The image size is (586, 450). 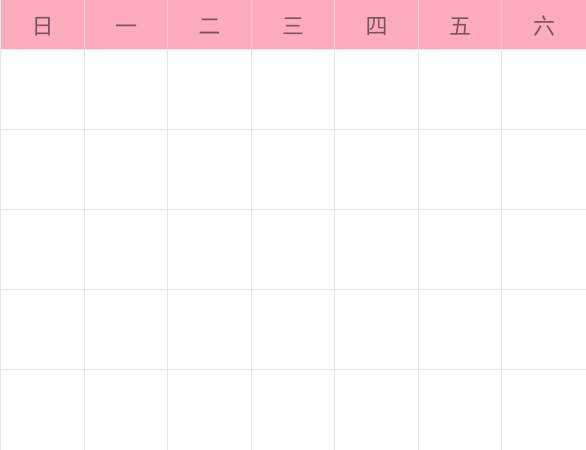 I want to click on weekday-header-mon: 一, so click(x=126, y=24).